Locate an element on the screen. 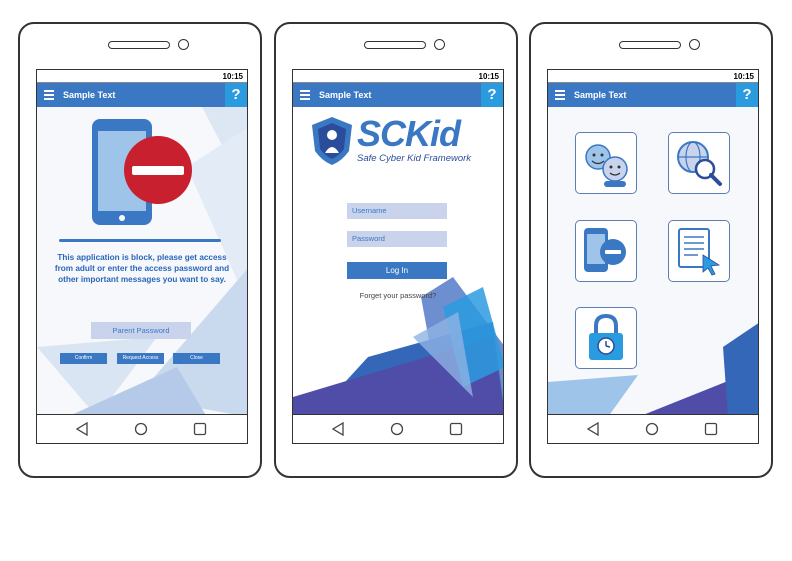 This screenshot has height=561, width=792. parent-password-button: Parent Password is located at coordinates (141, 330).